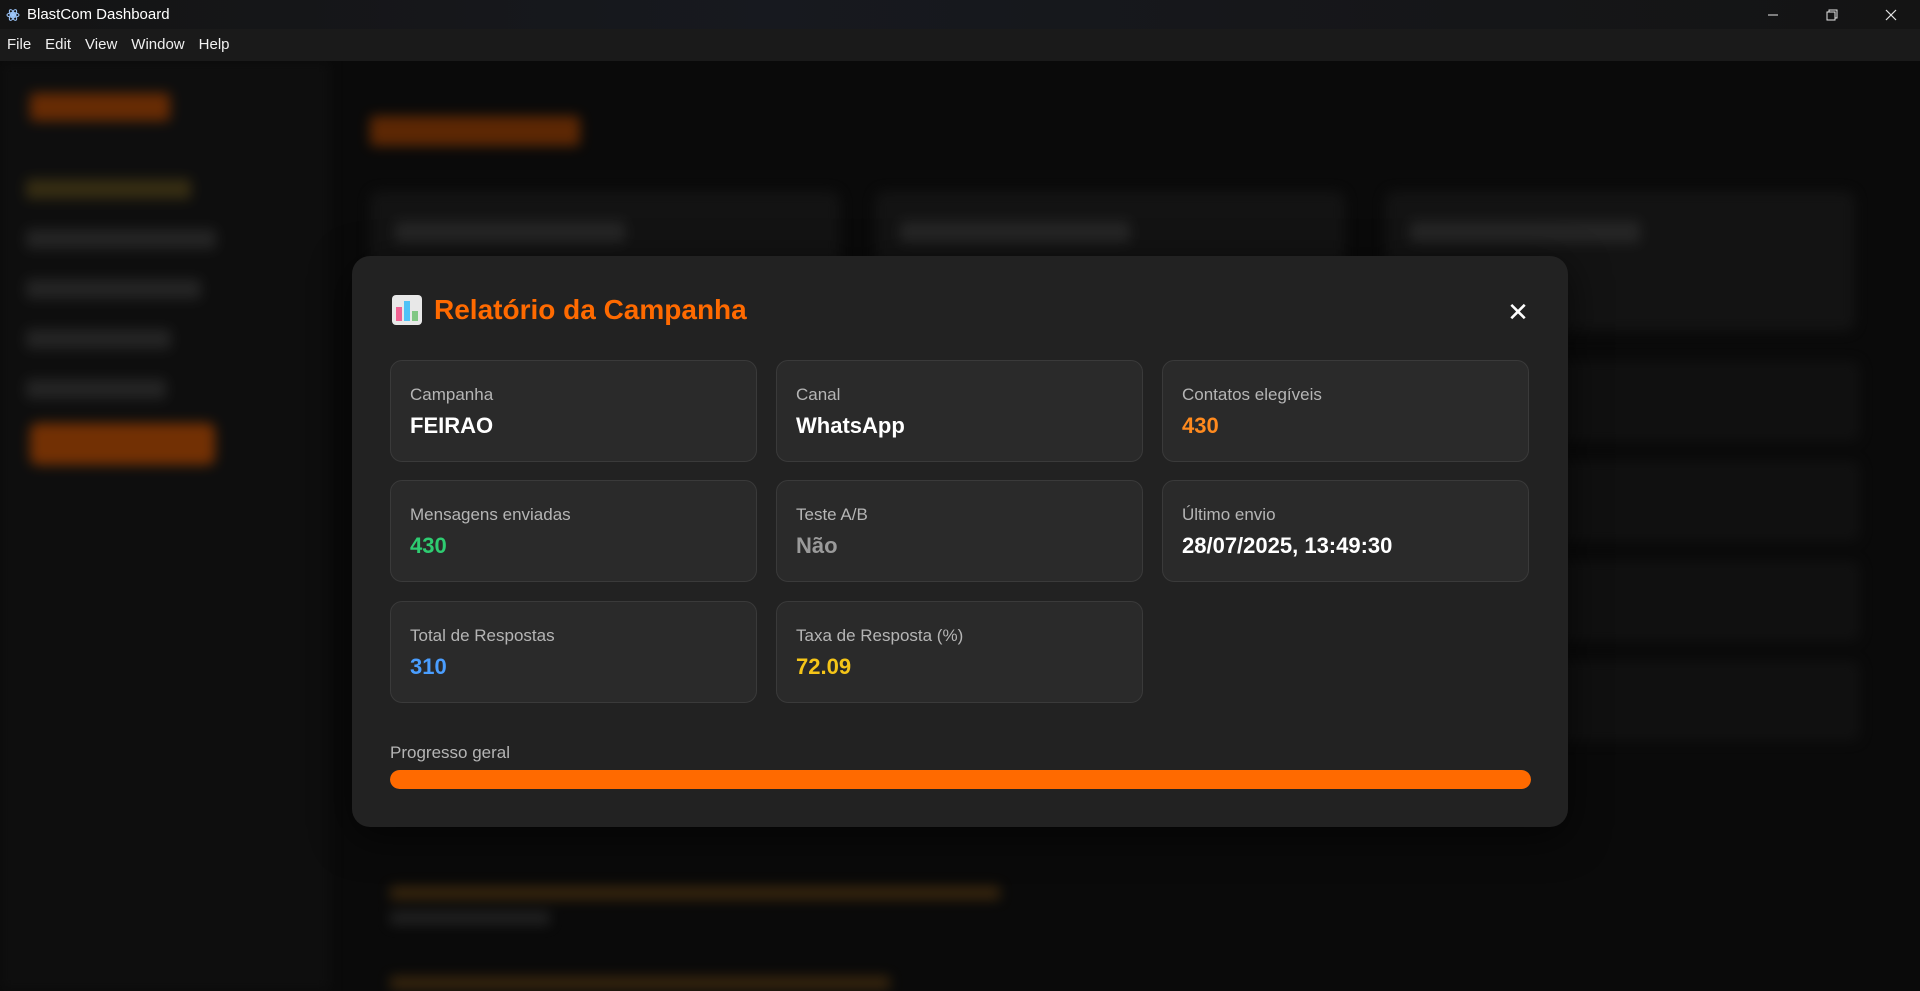  I want to click on card-total-respostas: Total de Respostas 310, so click(573, 652).